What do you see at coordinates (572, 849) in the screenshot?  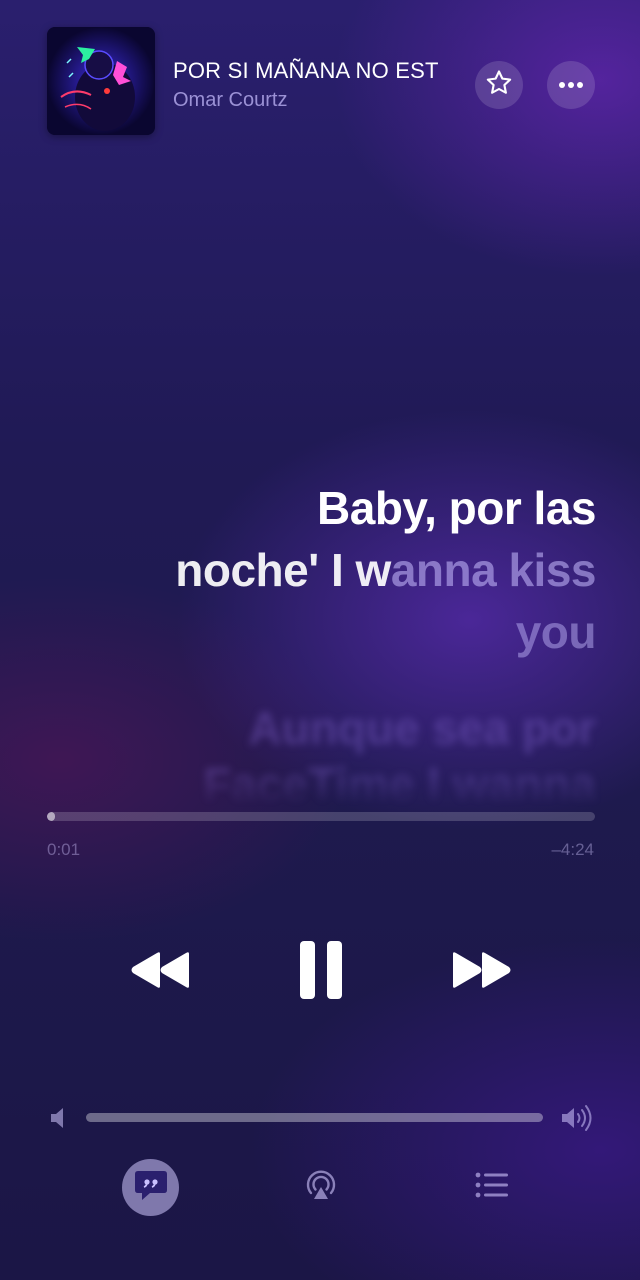 I see `remaining-time: –4:24` at bounding box center [572, 849].